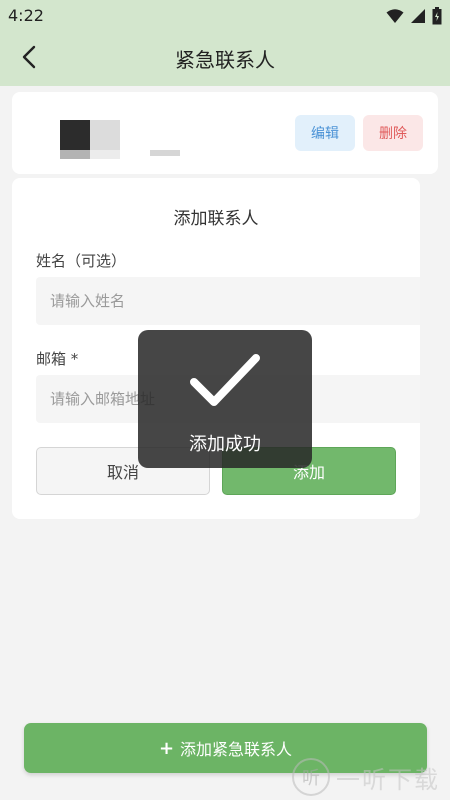  Describe the element at coordinates (225, 16) in the screenshot. I see `status-bar: 4:22` at that location.